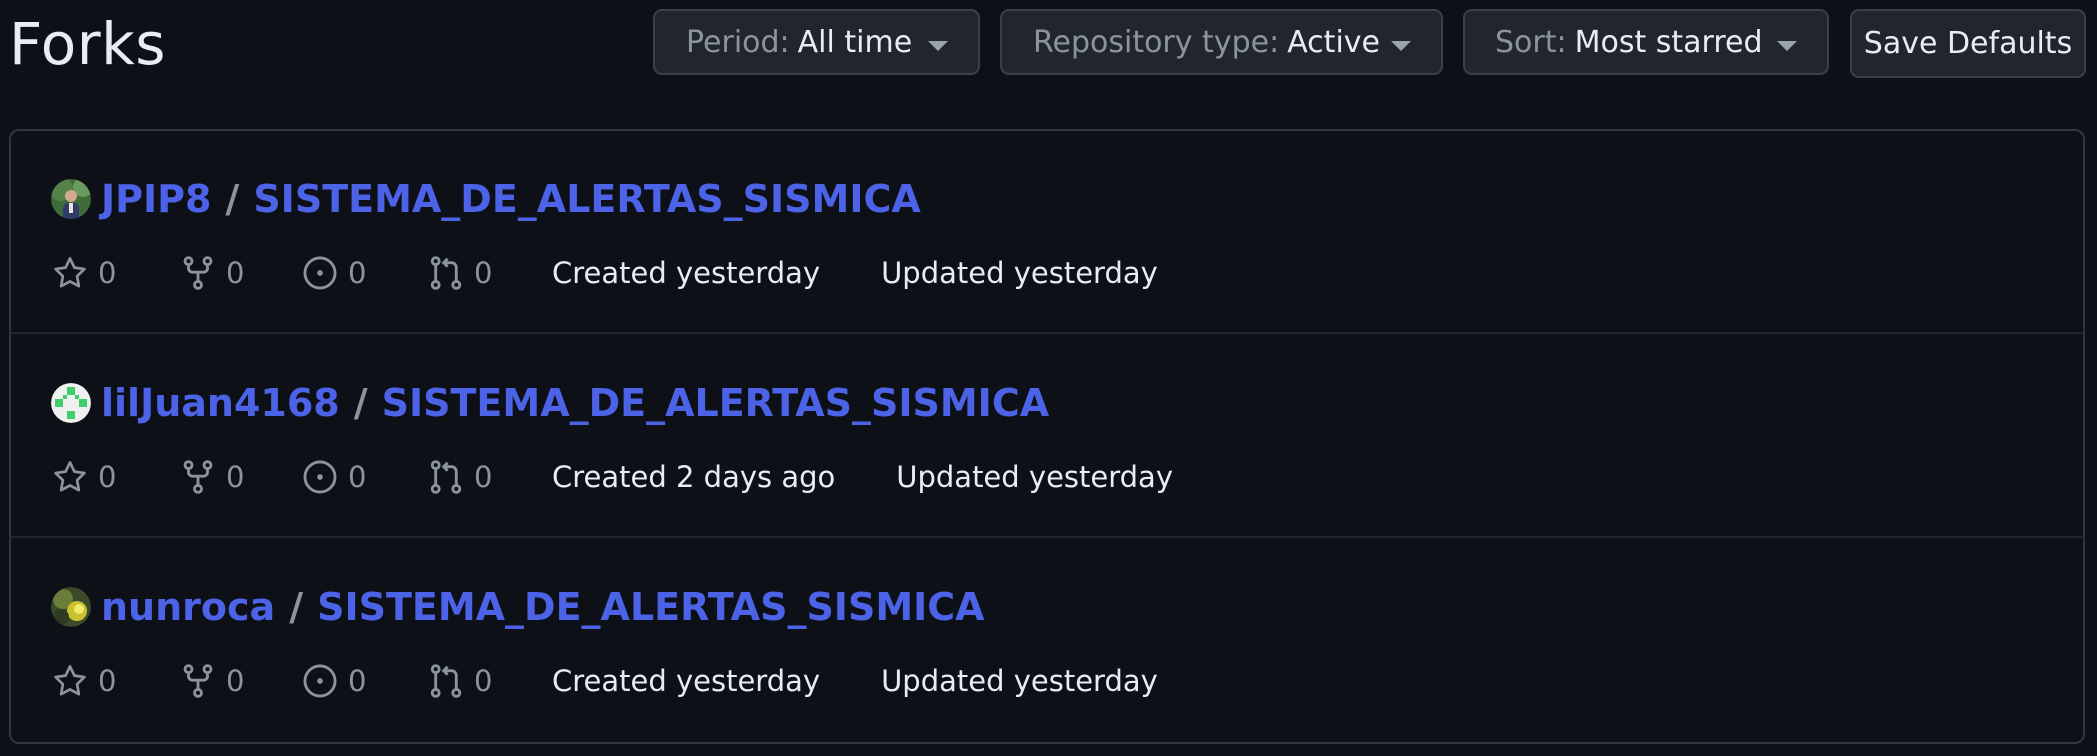 The image size is (2097, 756). Describe the element at coordinates (1156, 42) in the screenshot. I see `repository-type-label: Repository type:` at that location.